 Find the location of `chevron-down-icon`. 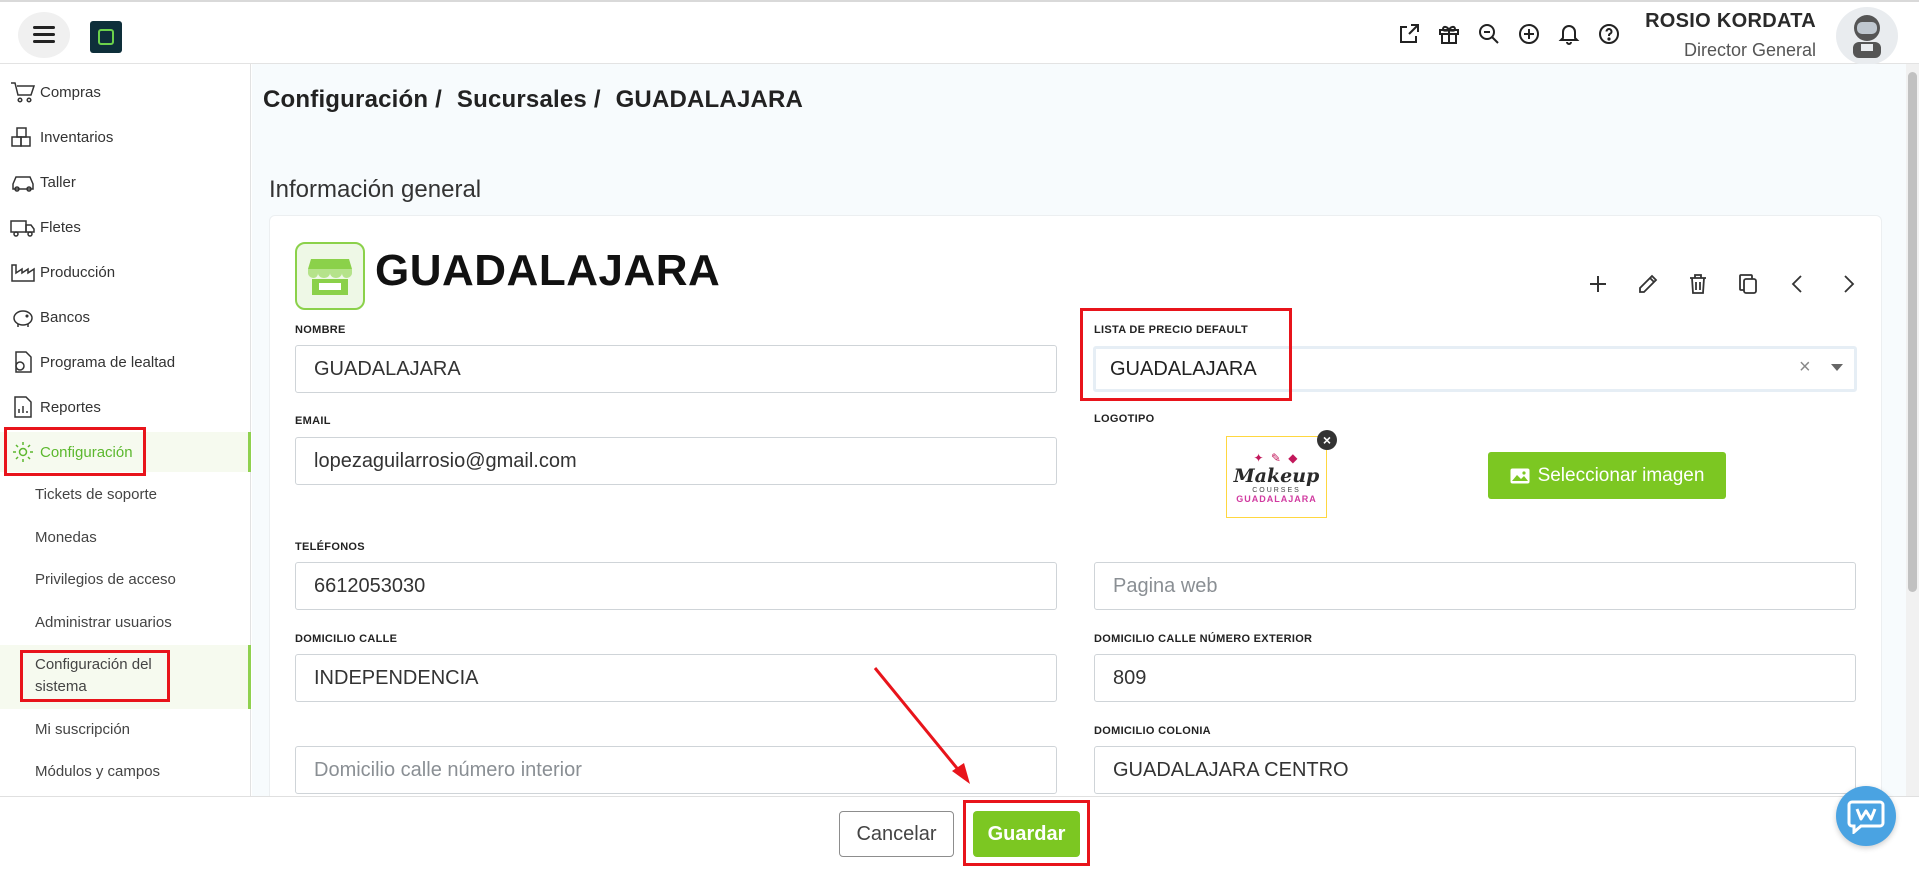

chevron-down-icon is located at coordinates (1837, 367).